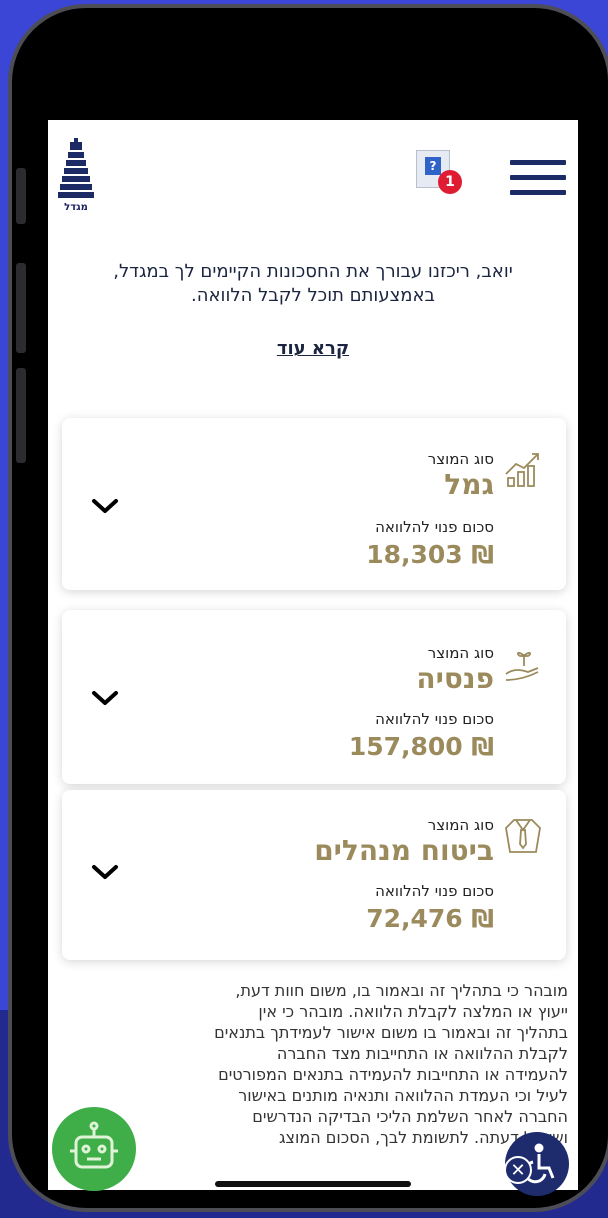  Describe the element at coordinates (21, 415) in the screenshot. I see `volume-down-button` at that location.